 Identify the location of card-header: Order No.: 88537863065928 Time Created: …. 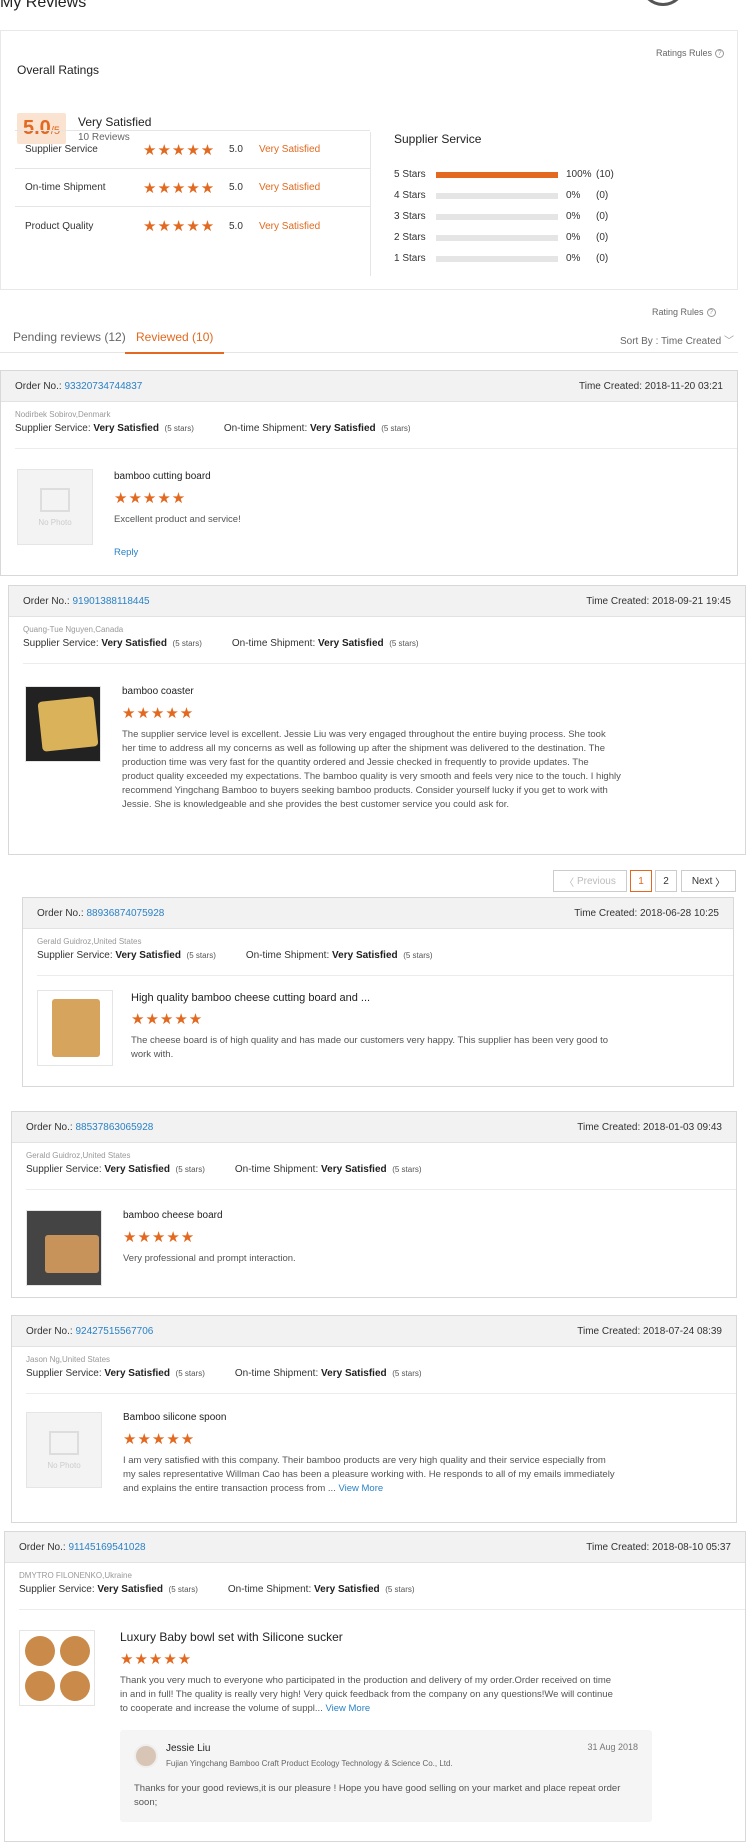
(374, 1127).